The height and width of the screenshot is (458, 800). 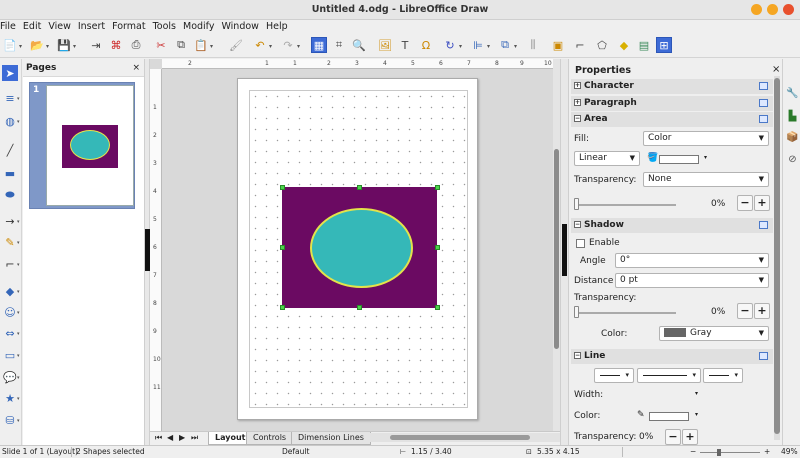 I want to click on basic-shapes-dropdown-icon: ▾, so click(x=18, y=292).